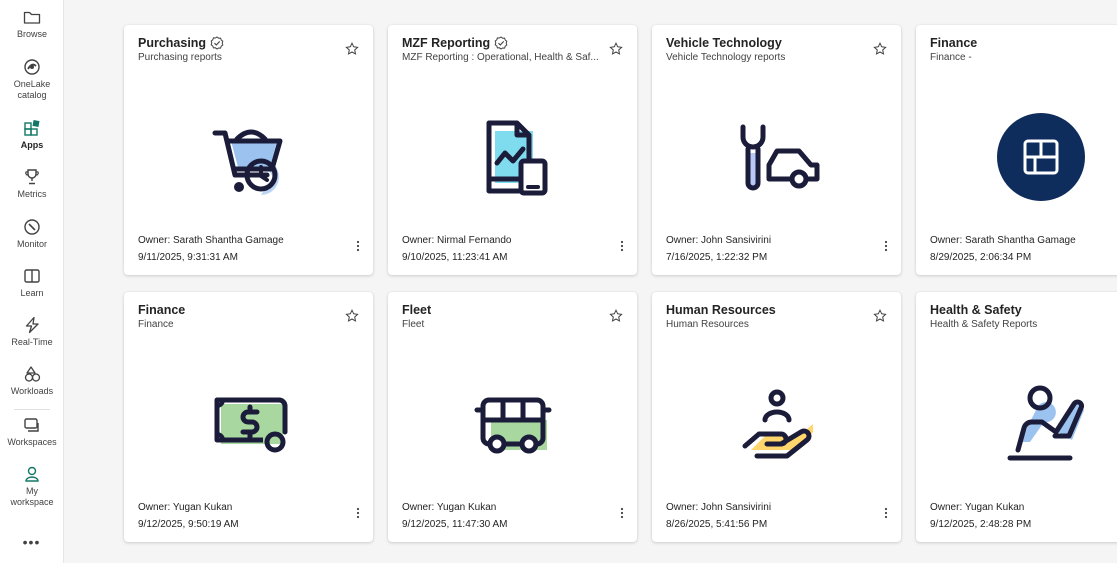 The width and height of the screenshot is (1117, 563). Describe the element at coordinates (413, 324) in the screenshot. I see `app-description: Fleet` at that location.